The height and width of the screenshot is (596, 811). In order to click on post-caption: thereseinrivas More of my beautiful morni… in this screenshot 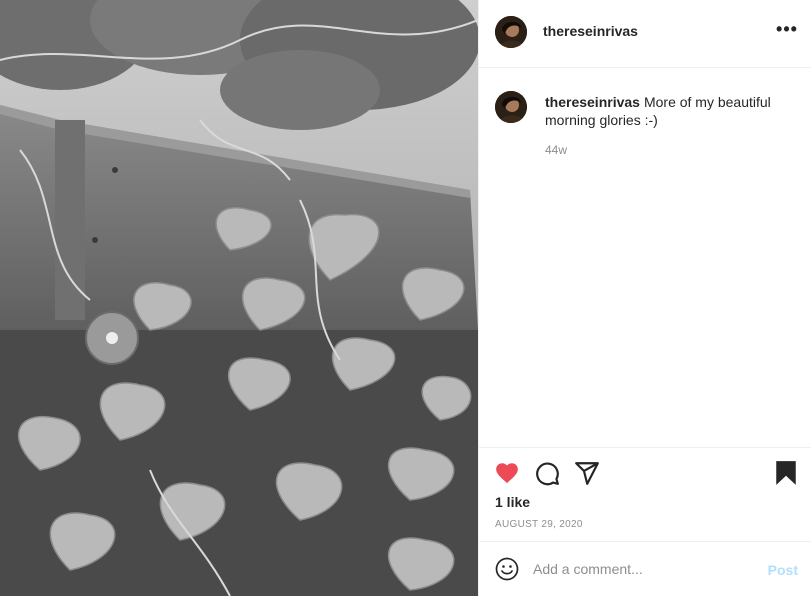, I will do `click(670, 111)`.